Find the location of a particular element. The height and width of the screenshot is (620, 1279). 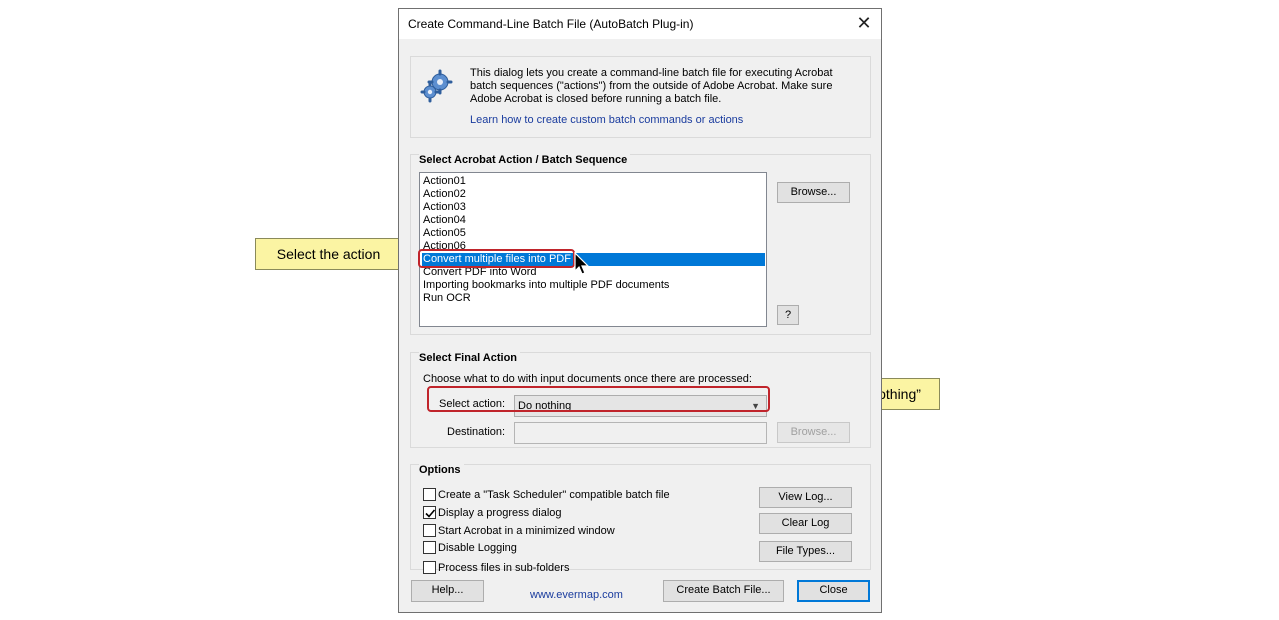

destination-label: Destination: is located at coordinates (476, 432).